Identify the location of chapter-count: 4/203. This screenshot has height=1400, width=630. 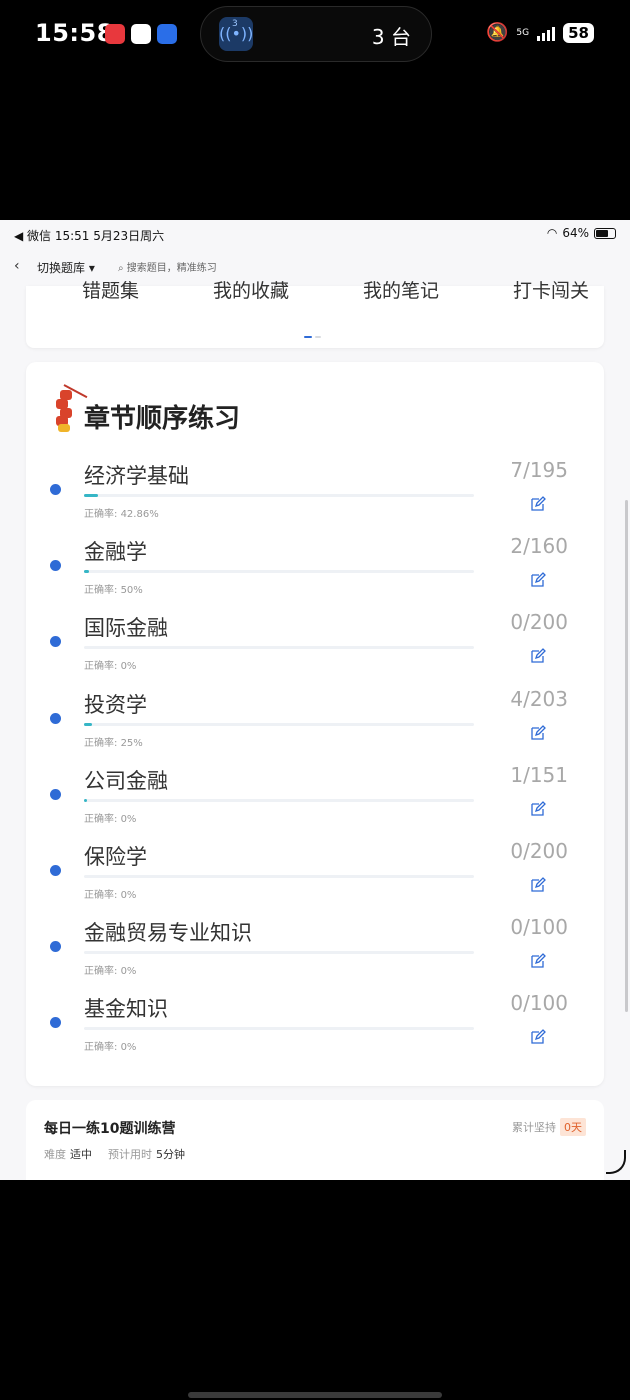
(539, 698).